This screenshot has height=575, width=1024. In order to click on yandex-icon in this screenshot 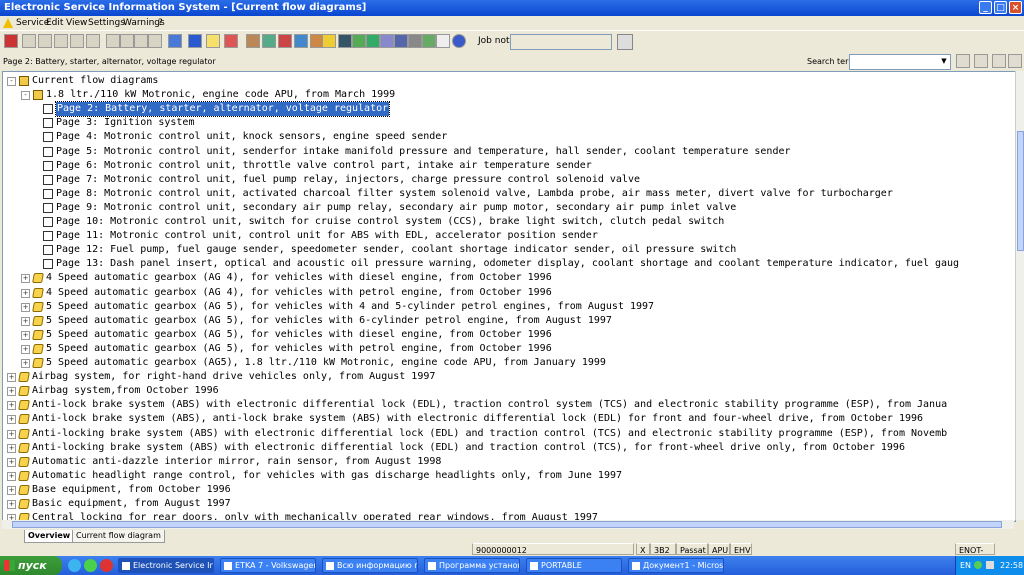, I will do `click(106, 565)`.